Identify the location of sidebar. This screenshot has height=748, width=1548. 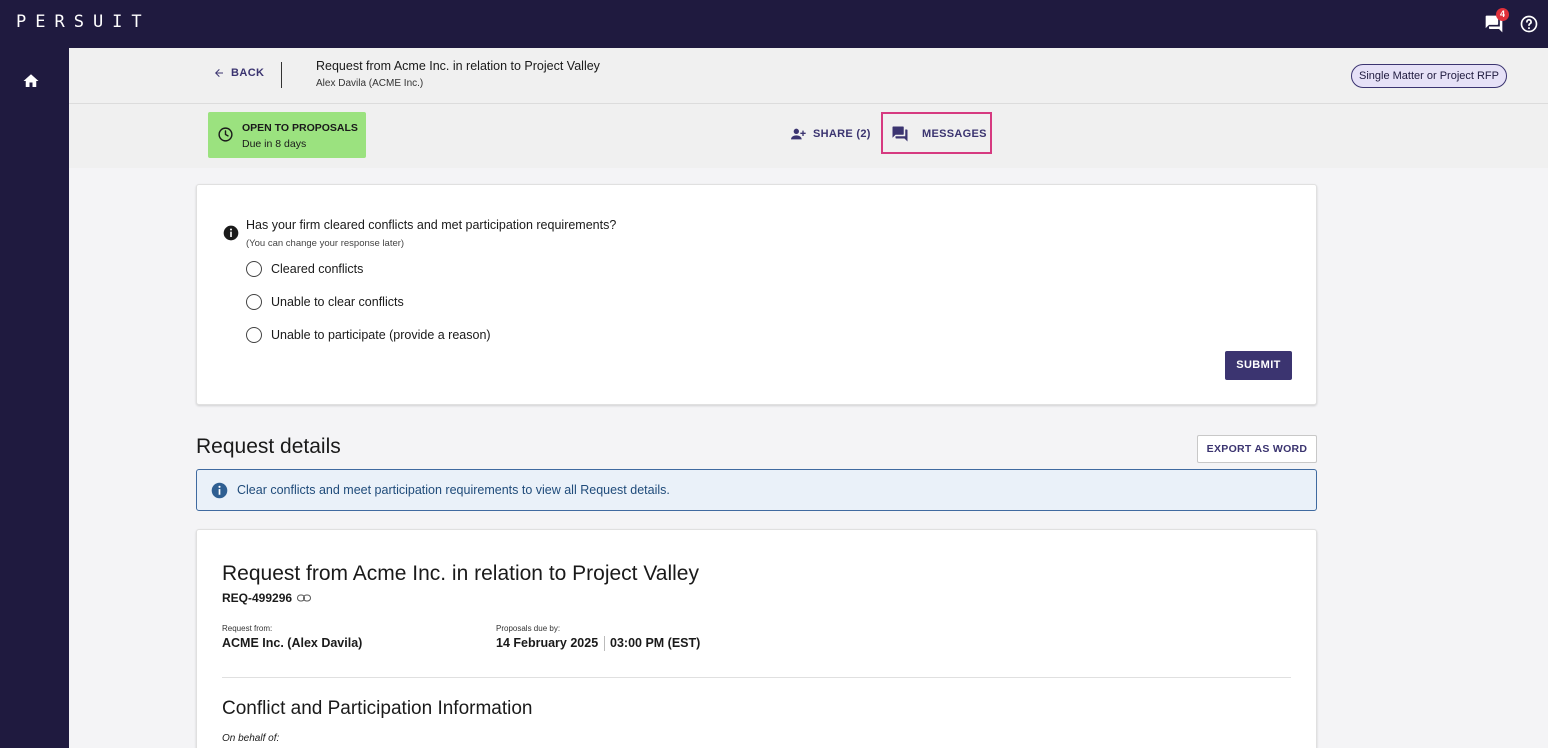
(34, 398).